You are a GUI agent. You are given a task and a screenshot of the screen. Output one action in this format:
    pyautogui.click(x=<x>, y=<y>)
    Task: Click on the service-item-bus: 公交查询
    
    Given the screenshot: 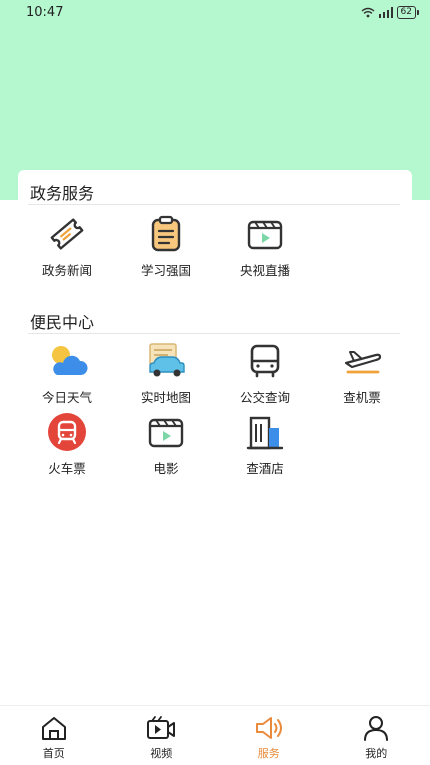 What is the action you would take?
    pyautogui.click(x=265, y=376)
    